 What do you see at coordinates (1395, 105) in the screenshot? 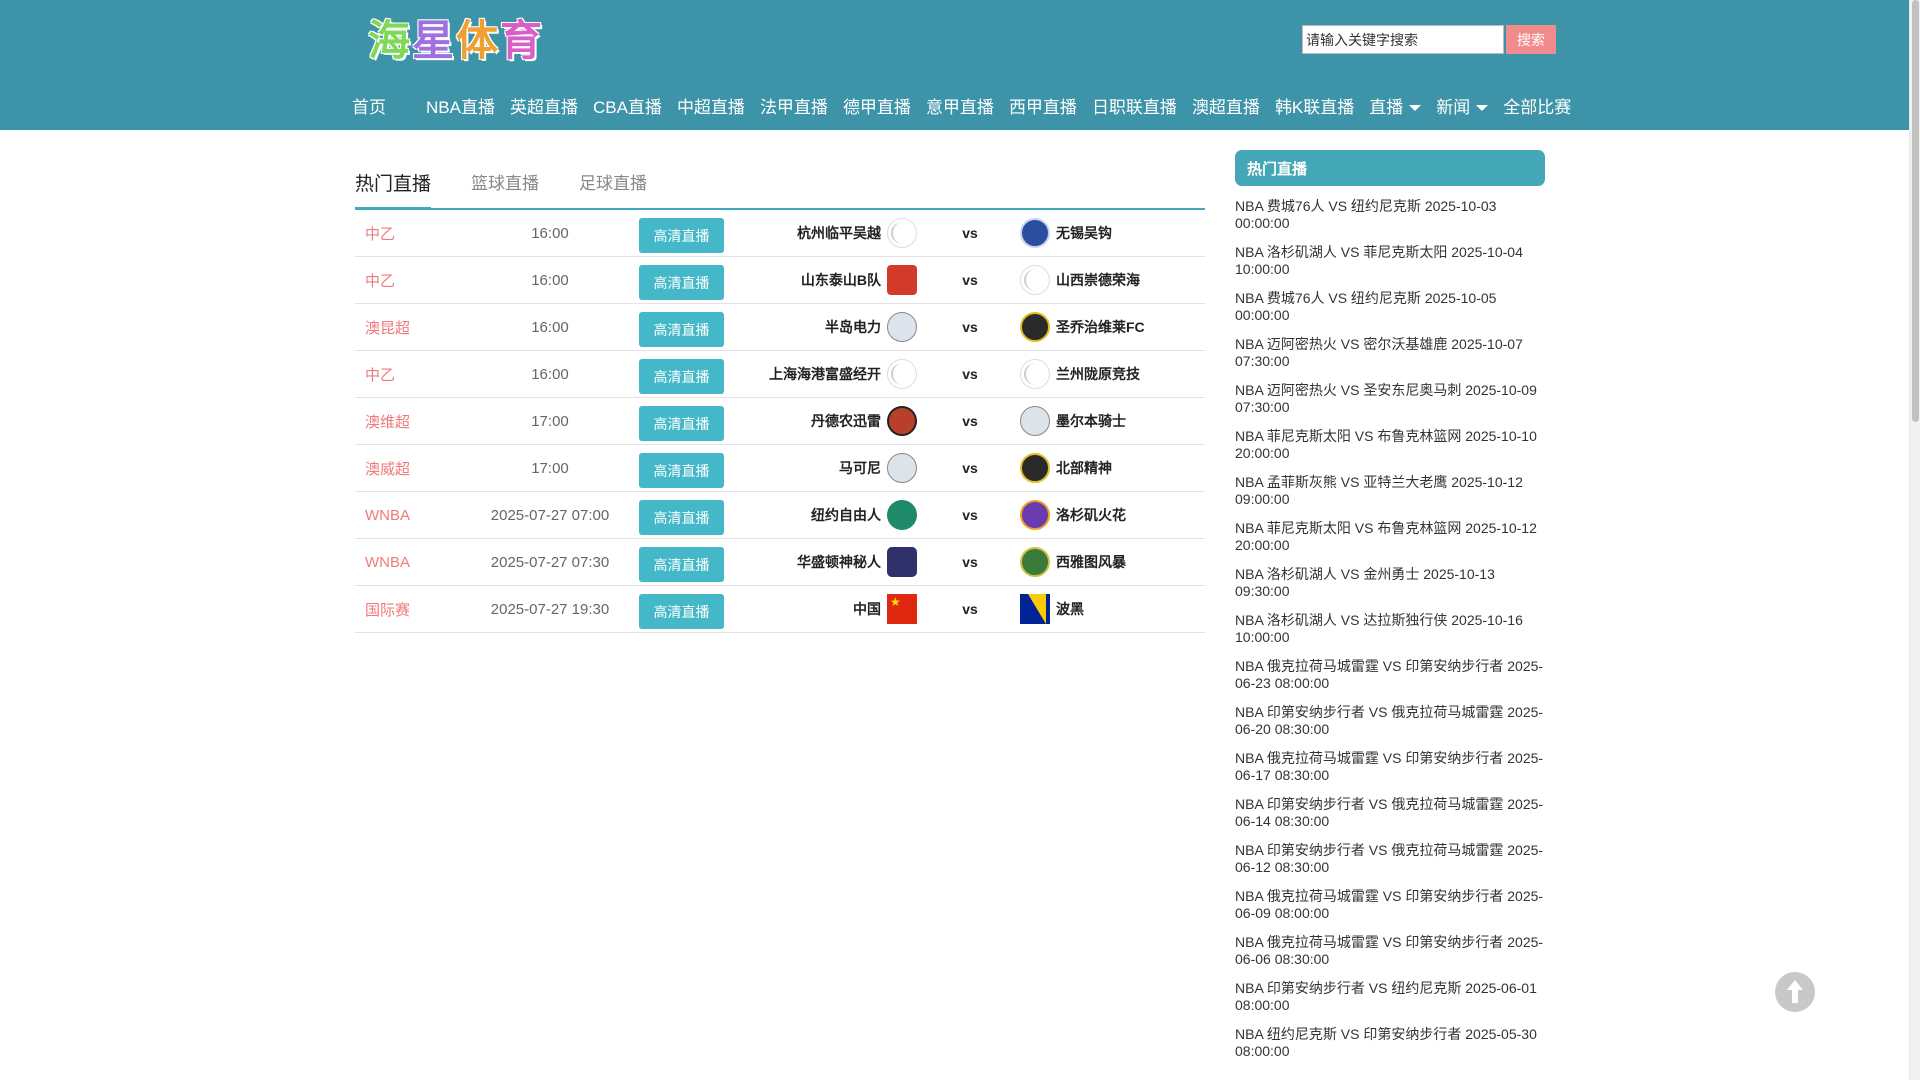
I see `nav-item: 直播` at bounding box center [1395, 105].